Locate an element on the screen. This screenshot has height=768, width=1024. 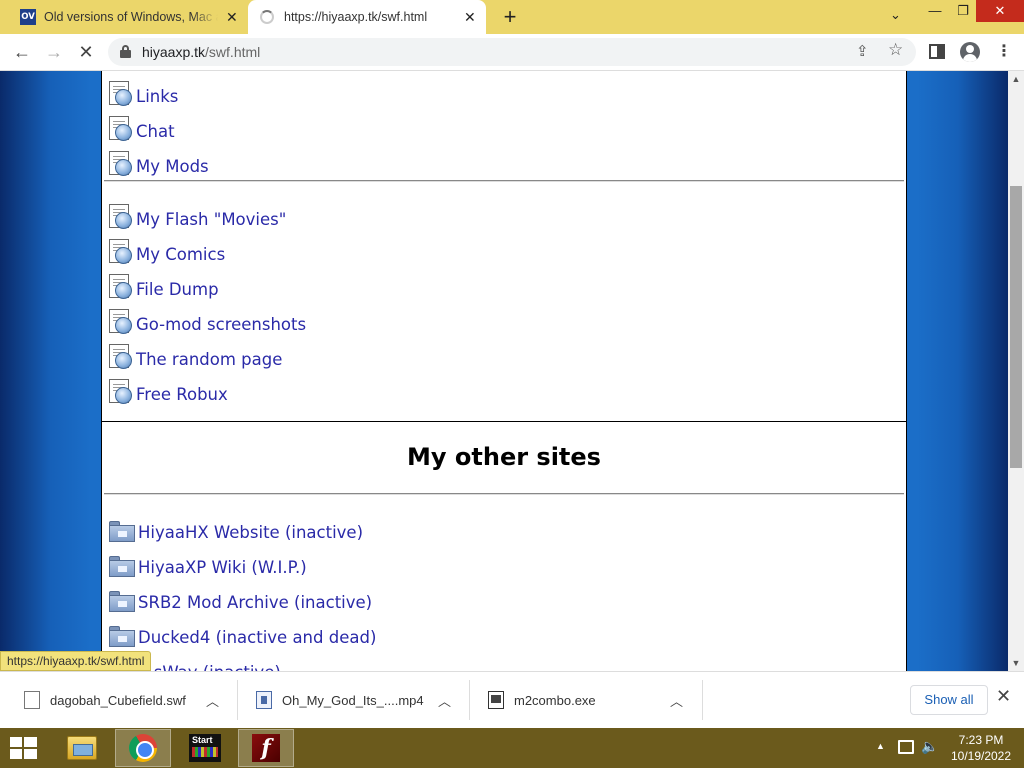
close-window-button: ✕ is located at coordinates (1000, 11).